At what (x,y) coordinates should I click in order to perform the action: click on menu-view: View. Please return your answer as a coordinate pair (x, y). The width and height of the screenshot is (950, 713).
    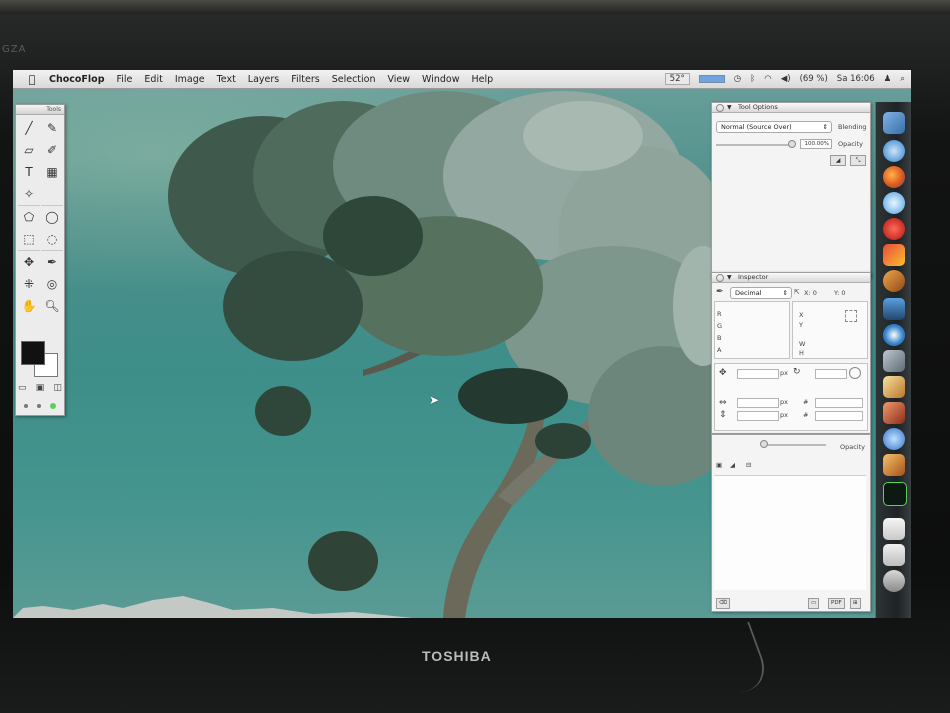
    Looking at the image, I should click on (399, 79).